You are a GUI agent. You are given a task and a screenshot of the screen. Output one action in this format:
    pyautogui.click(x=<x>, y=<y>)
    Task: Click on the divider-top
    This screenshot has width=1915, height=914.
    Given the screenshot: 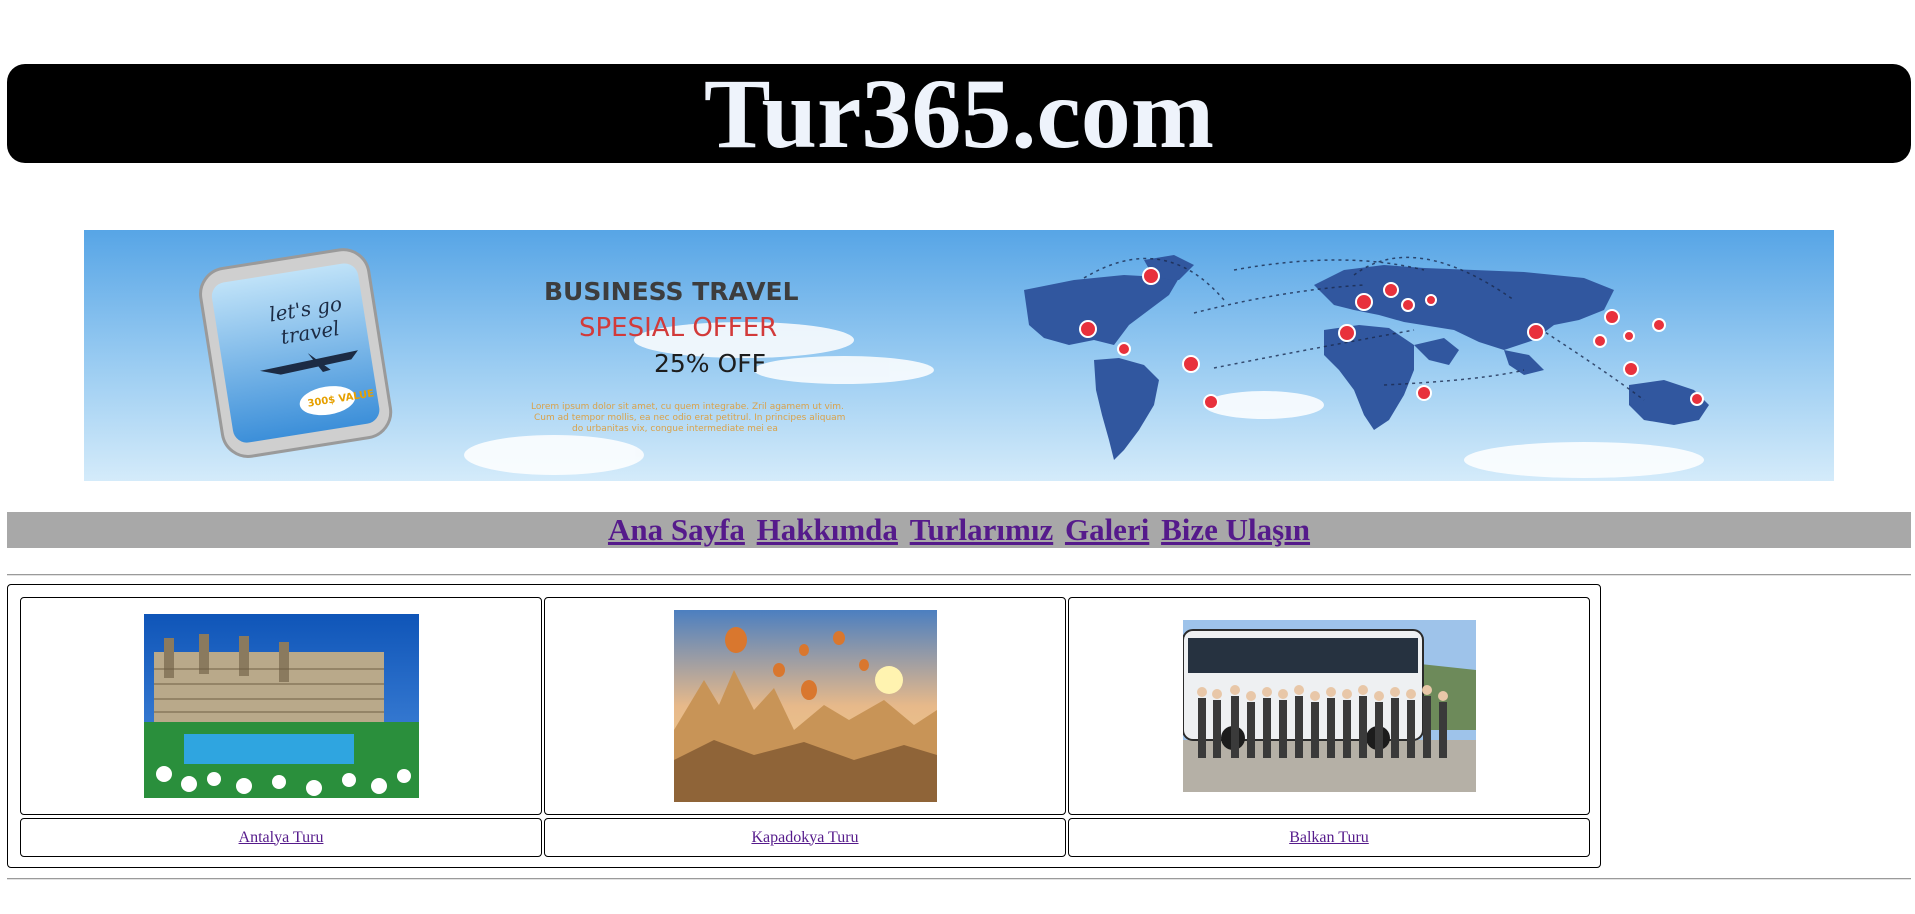 What is the action you would take?
    pyautogui.click(x=959, y=575)
    